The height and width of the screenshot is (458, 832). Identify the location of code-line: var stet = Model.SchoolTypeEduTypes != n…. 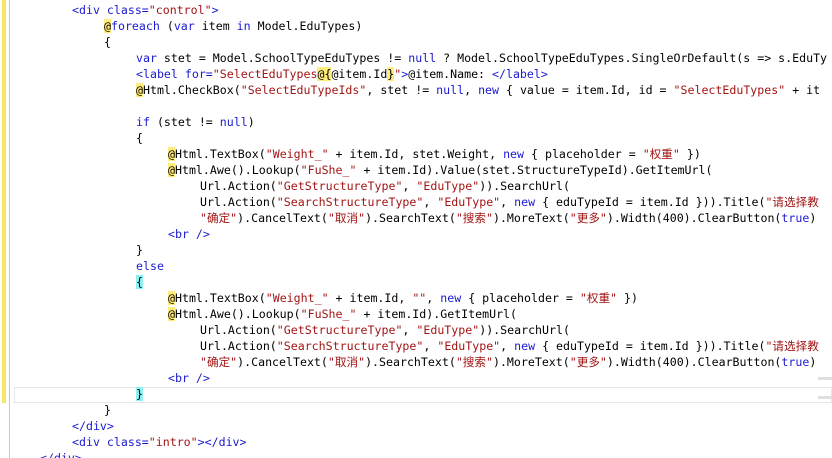
(481, 58).